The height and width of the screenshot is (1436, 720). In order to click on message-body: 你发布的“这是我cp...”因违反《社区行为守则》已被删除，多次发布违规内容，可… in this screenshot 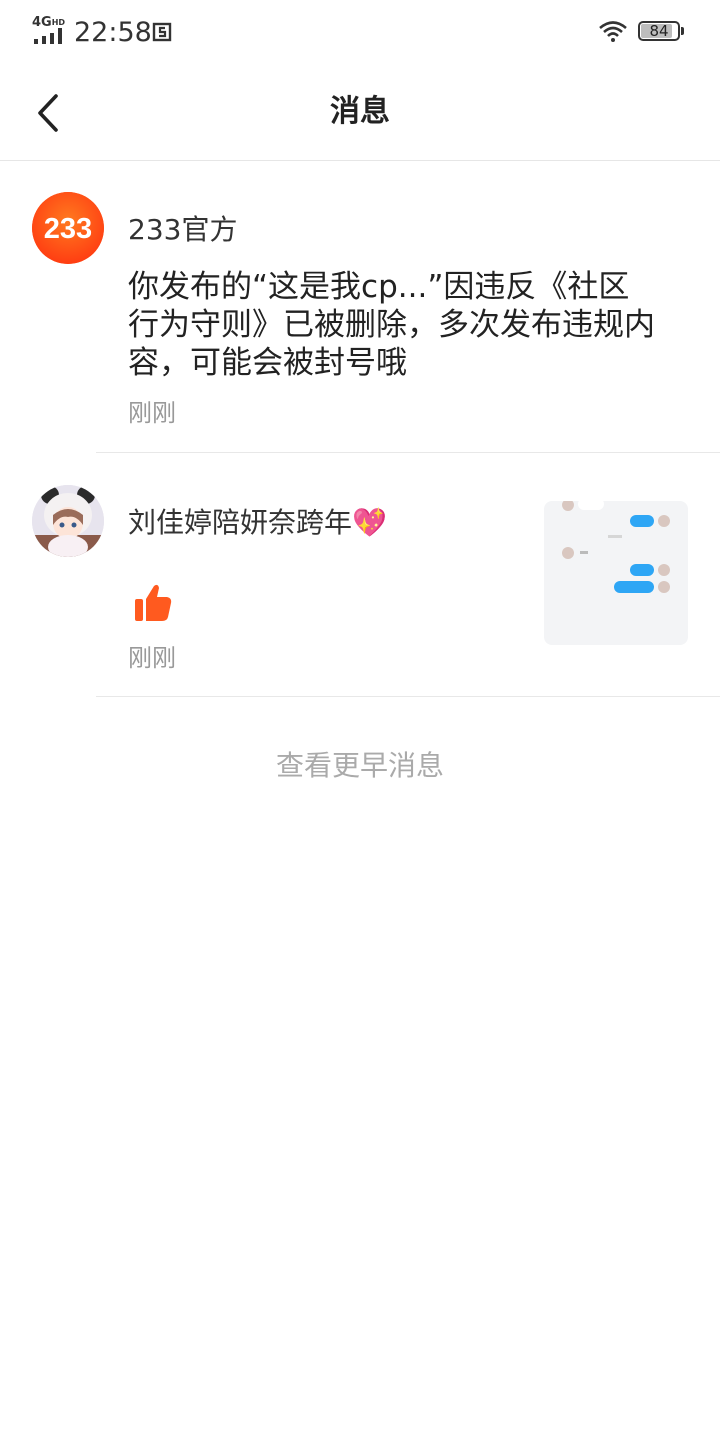, I will do `click(391, 325)`.